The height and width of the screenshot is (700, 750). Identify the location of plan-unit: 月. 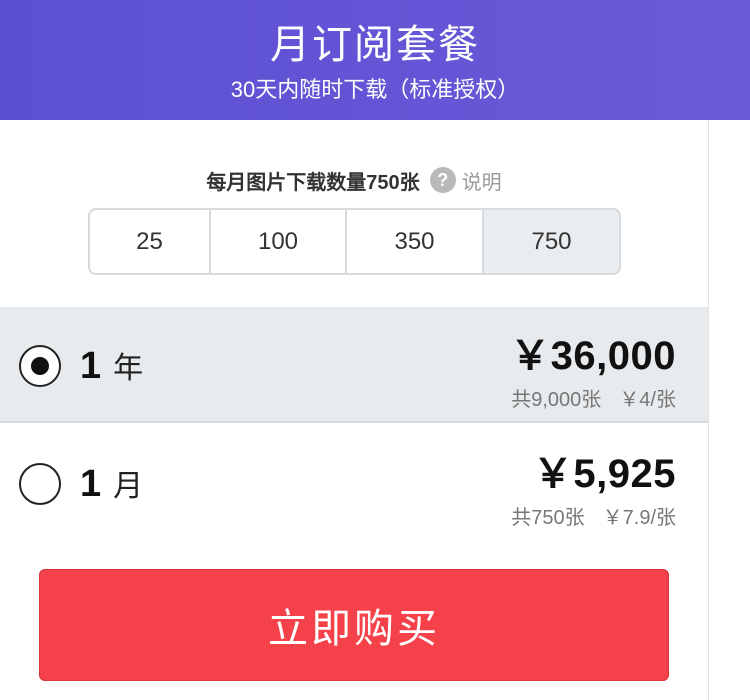
(128, 486).